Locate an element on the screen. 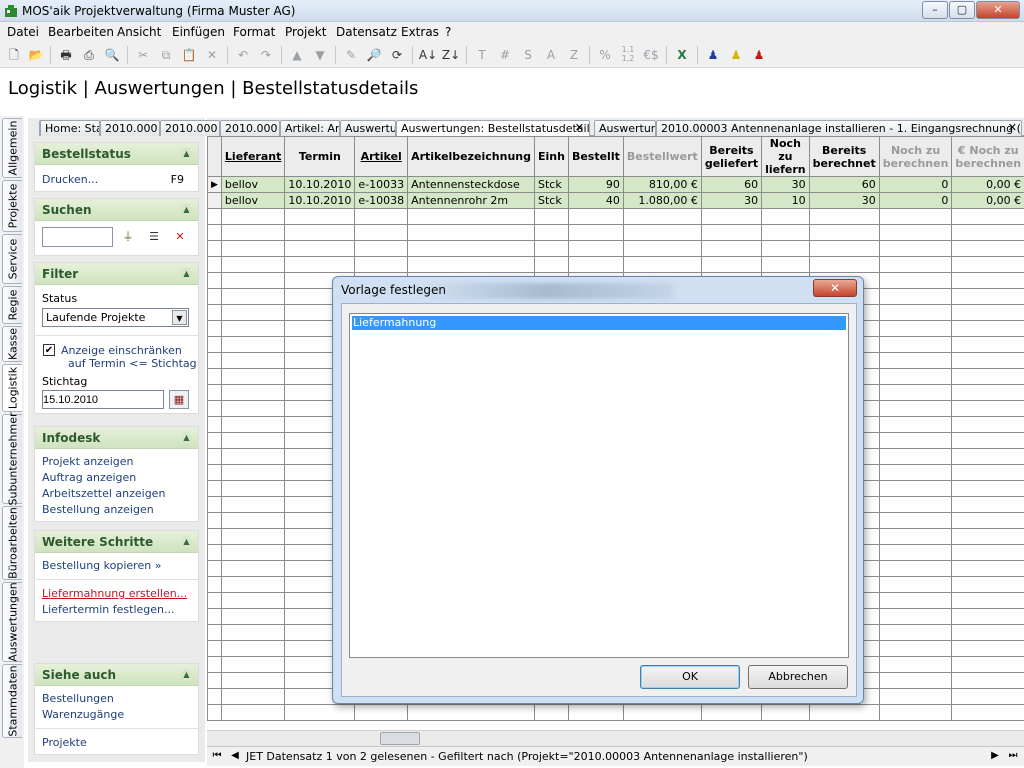  panel-header: Weitere Schritte ▲ is located at coordinates (116, 542).